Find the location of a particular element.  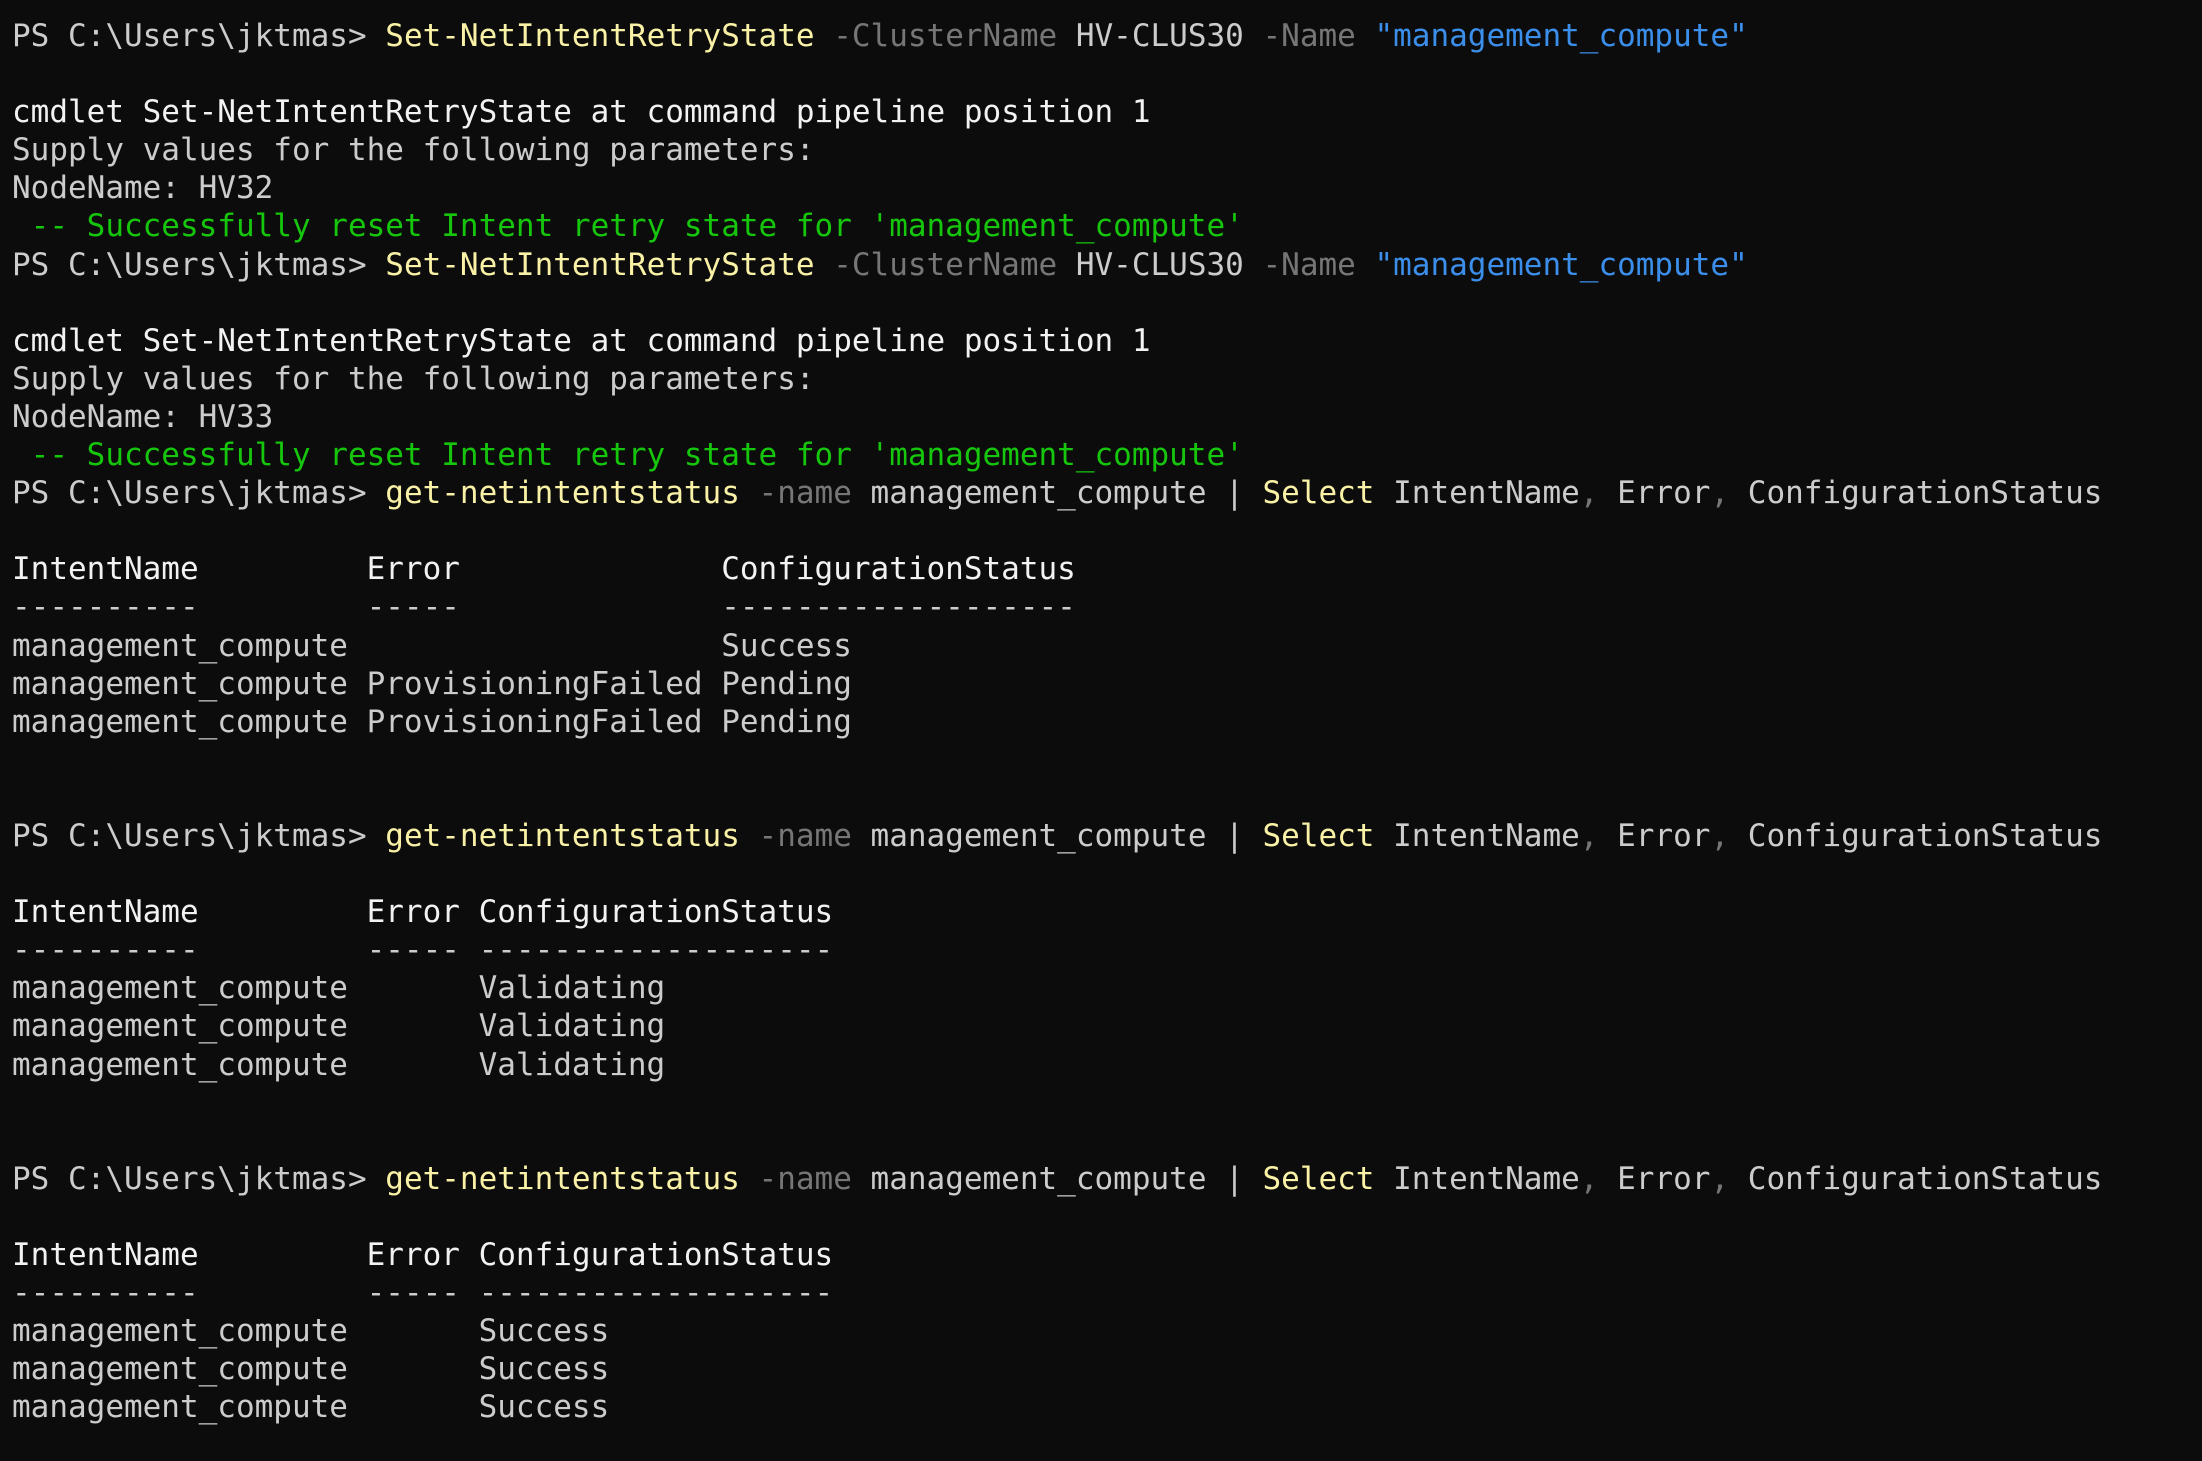

output-text: NodeName: HV33 is located at coordinates (143, 416).